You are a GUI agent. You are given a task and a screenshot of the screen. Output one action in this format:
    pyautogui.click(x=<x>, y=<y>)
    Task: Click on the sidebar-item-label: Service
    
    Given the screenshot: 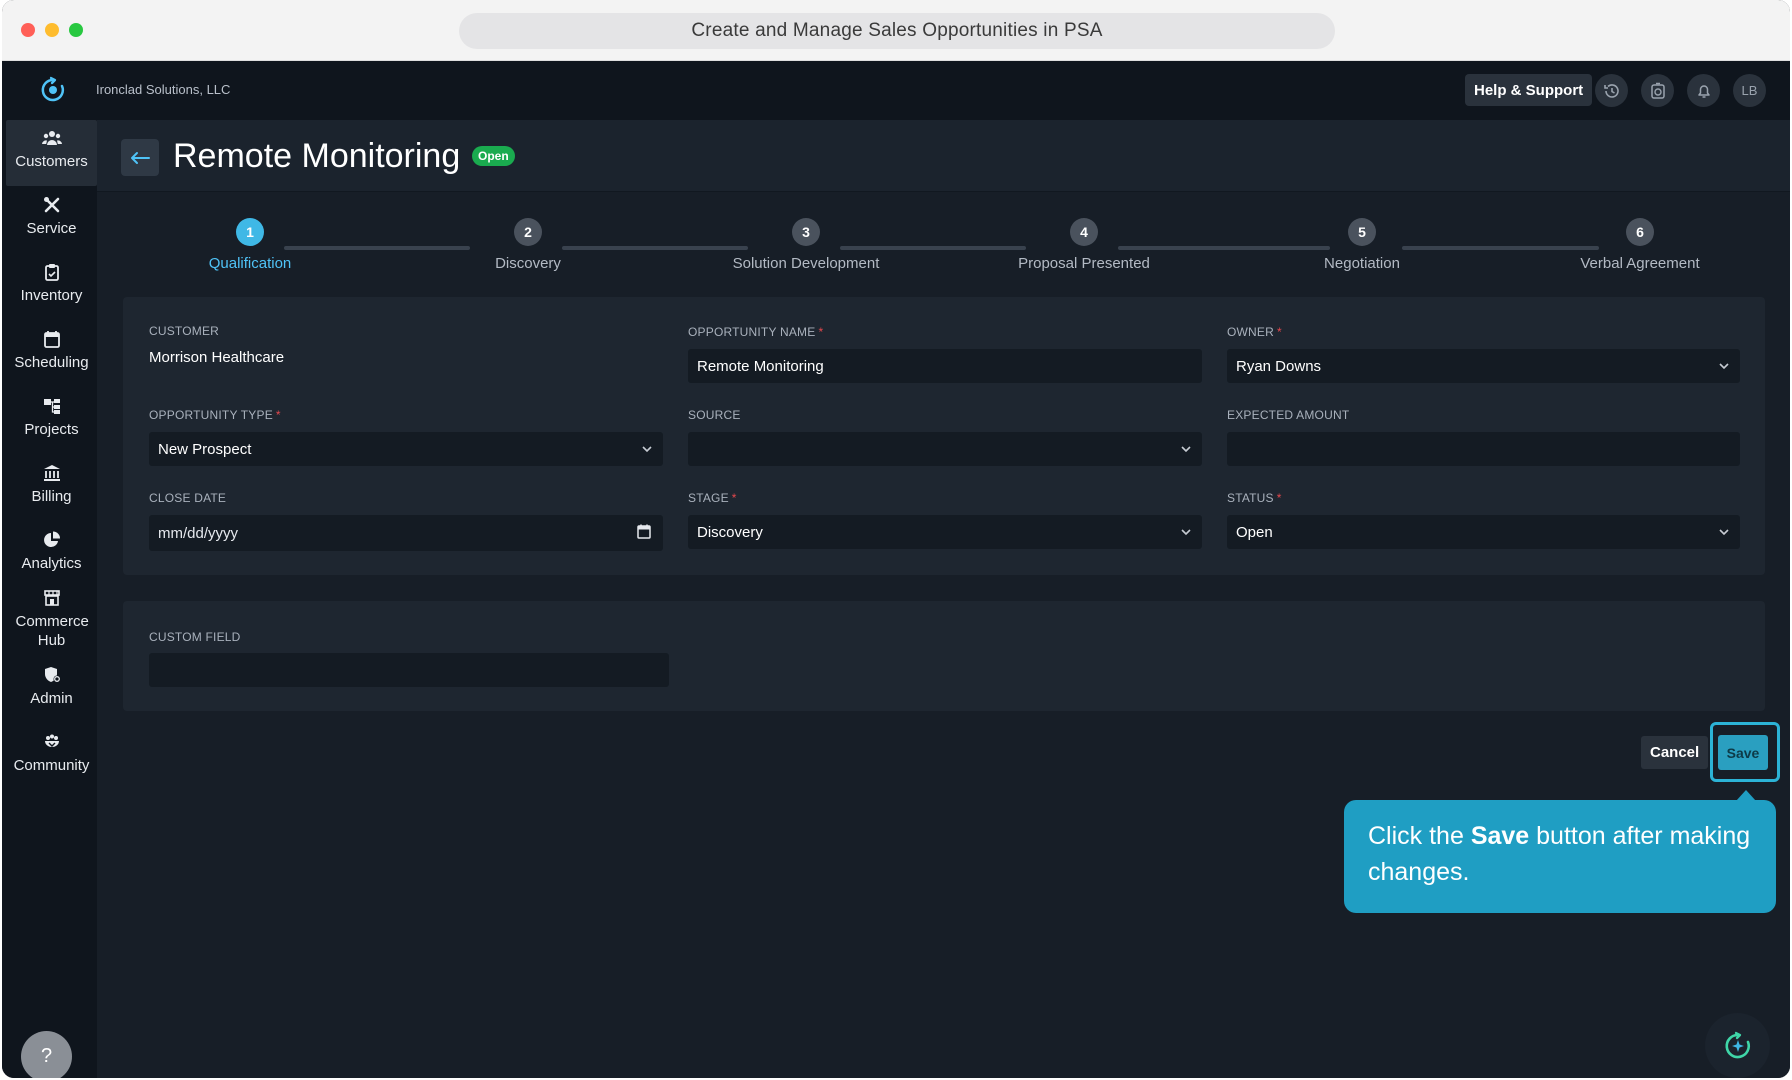 What is the action you would take?
    pyautogui.click(x=51, y=228)
    